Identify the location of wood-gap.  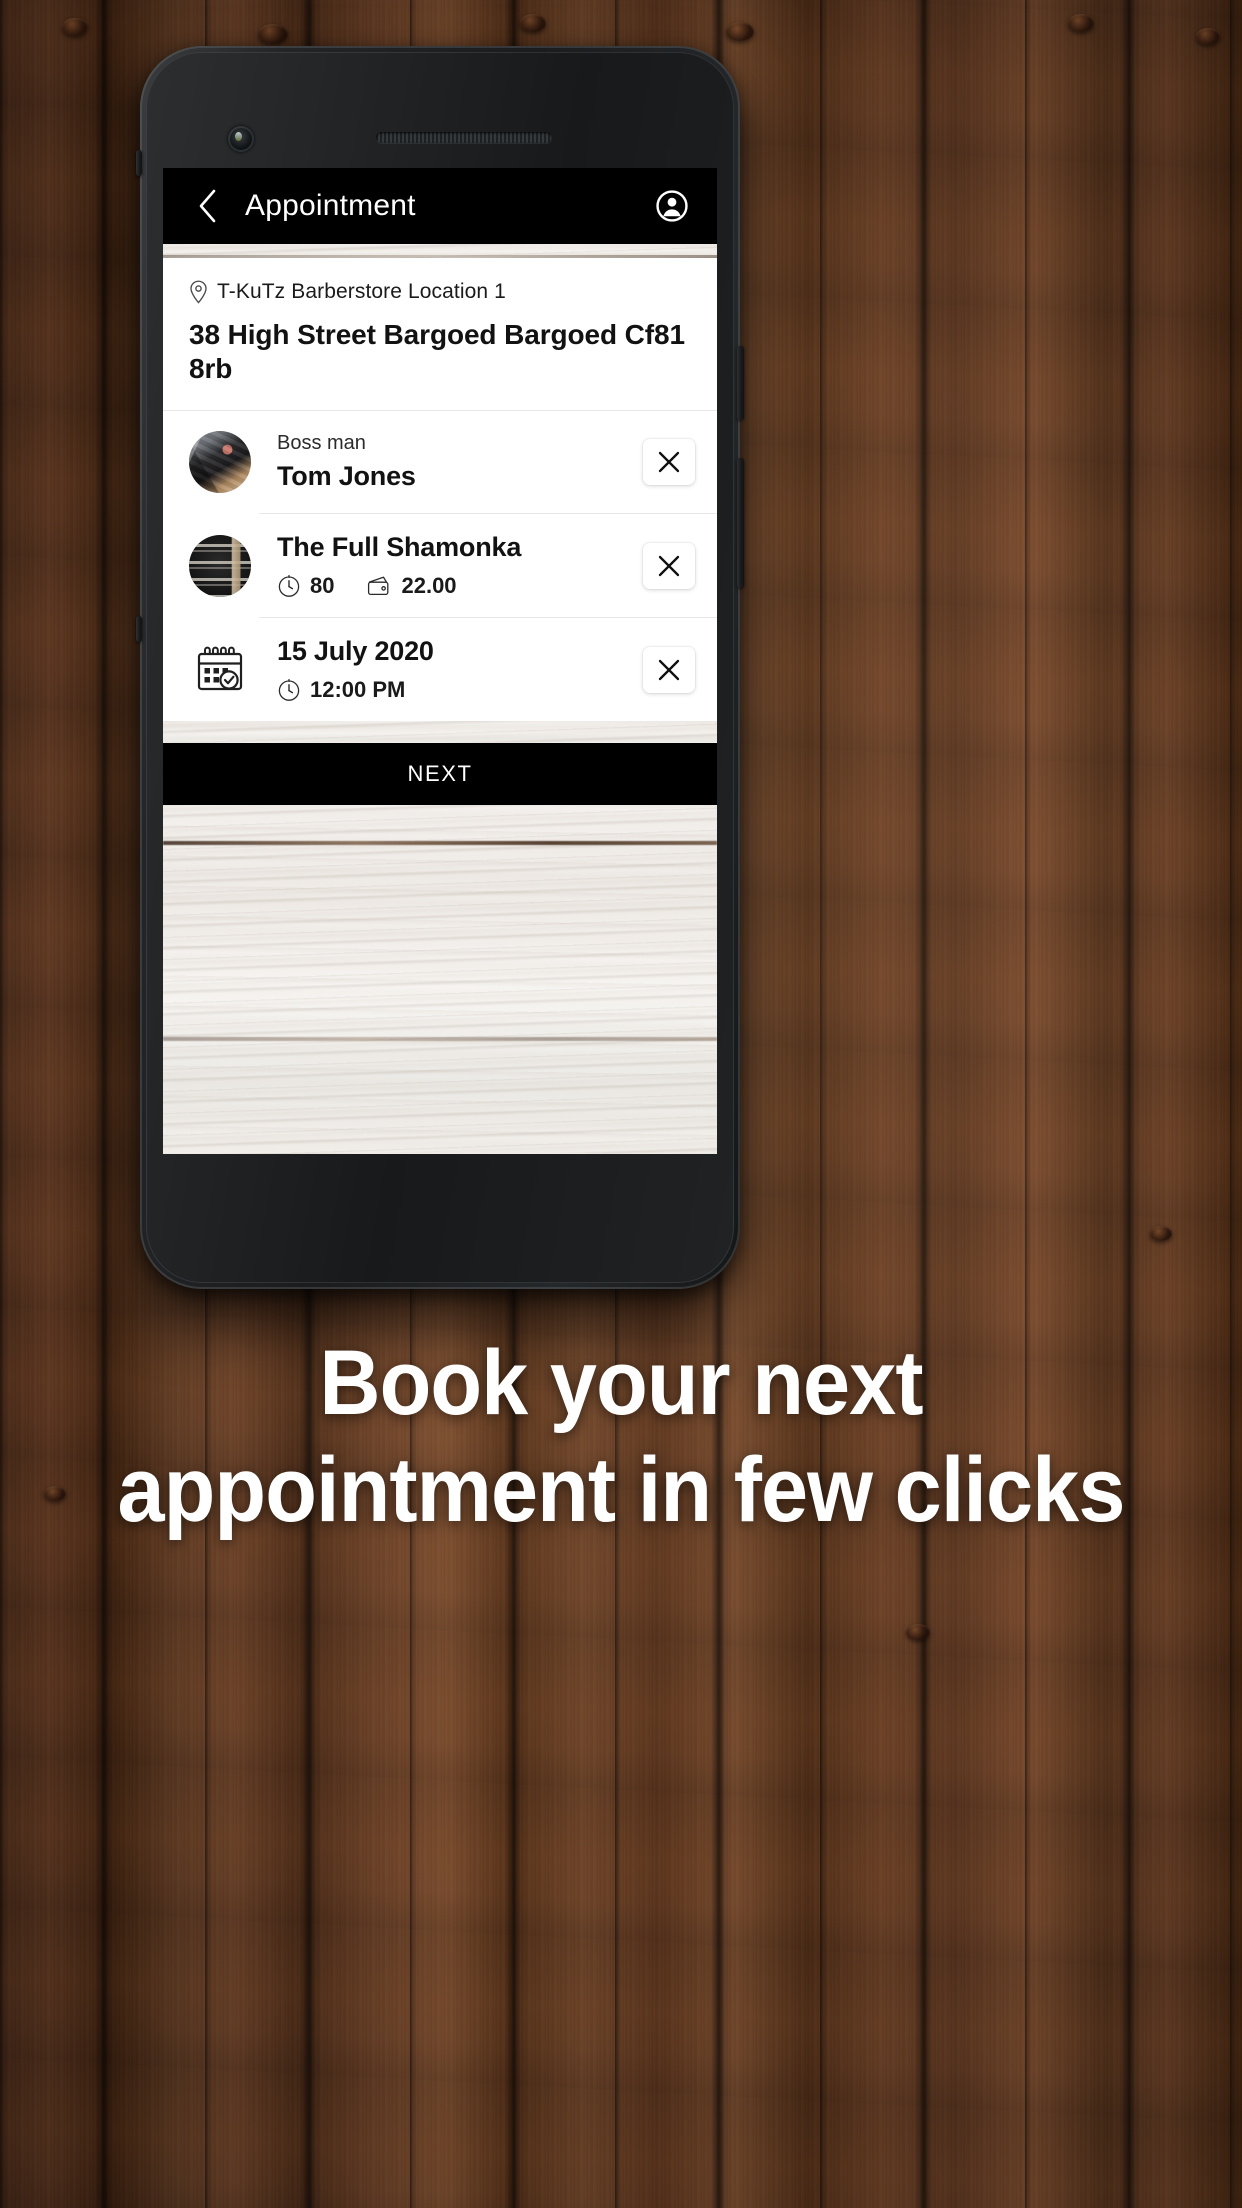
(440, 732).